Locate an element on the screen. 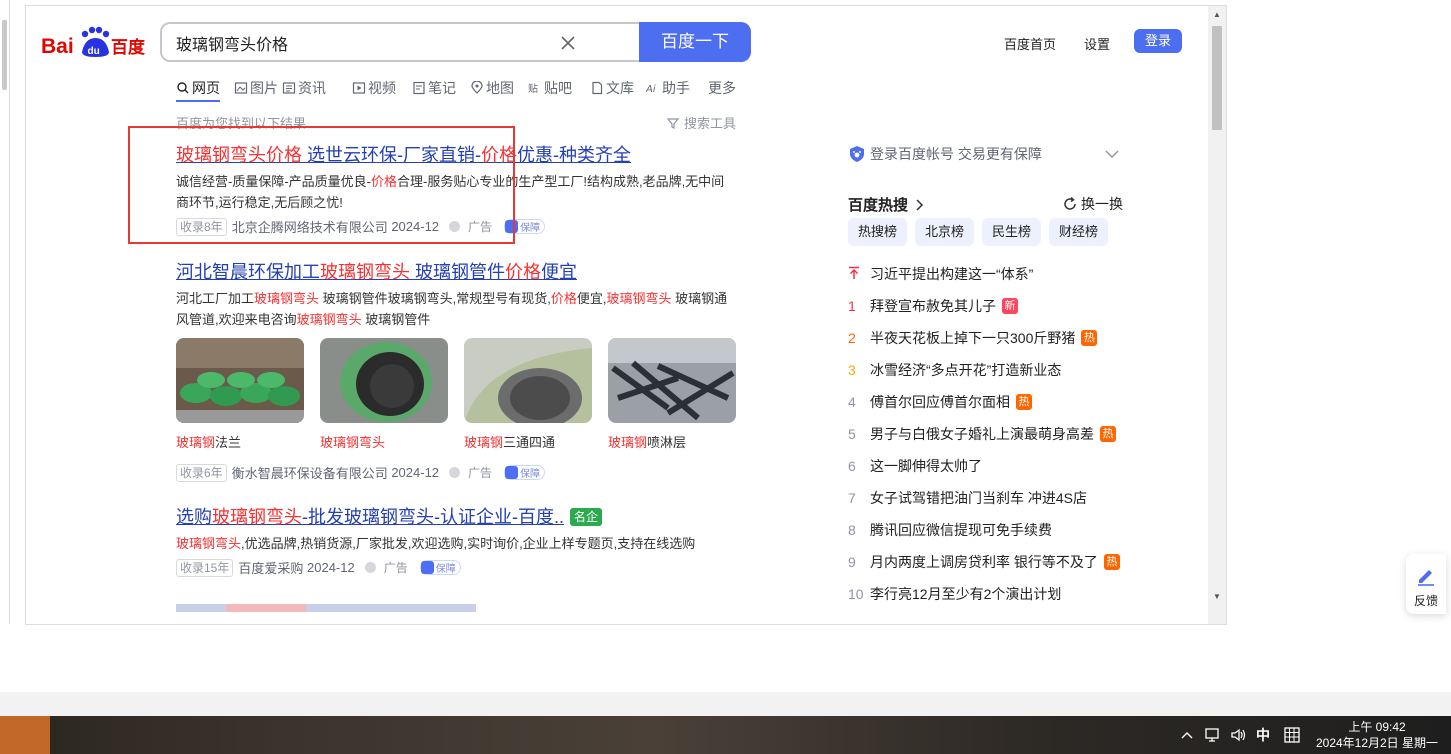 This screenshot has width=1451, height=754. login-tip-text: 登录百度帐号 交易更有保障 is located at coordinates (956, 154).